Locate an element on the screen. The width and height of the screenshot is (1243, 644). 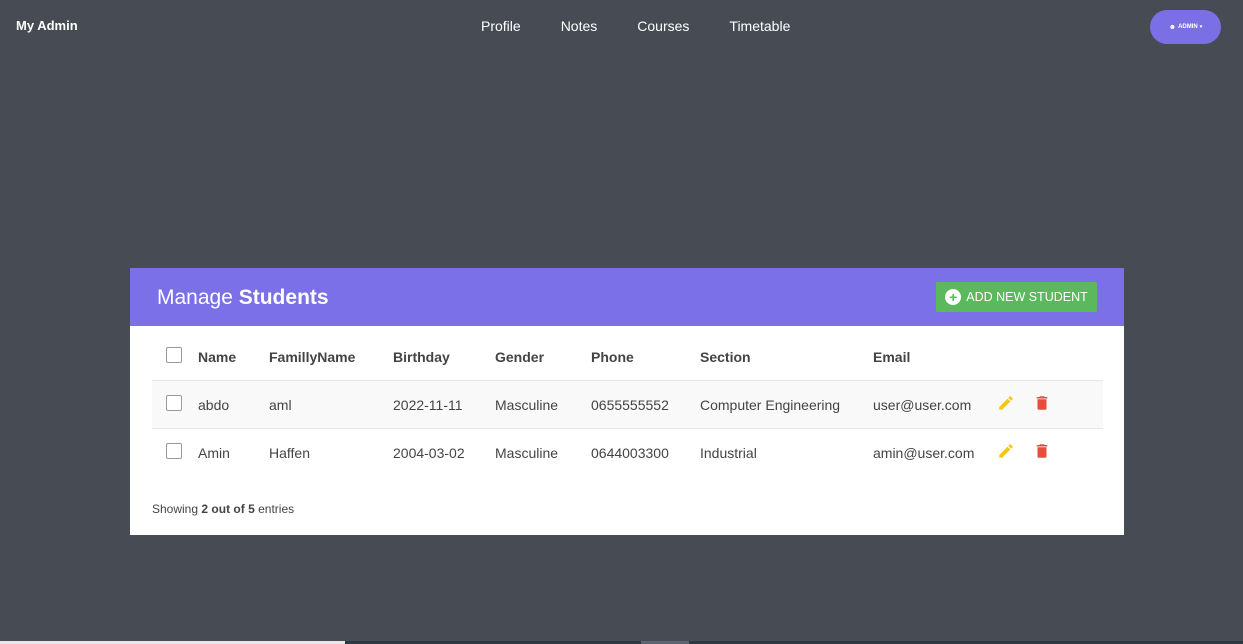
cell-section: Industrial is located at coordinates (728, 452).